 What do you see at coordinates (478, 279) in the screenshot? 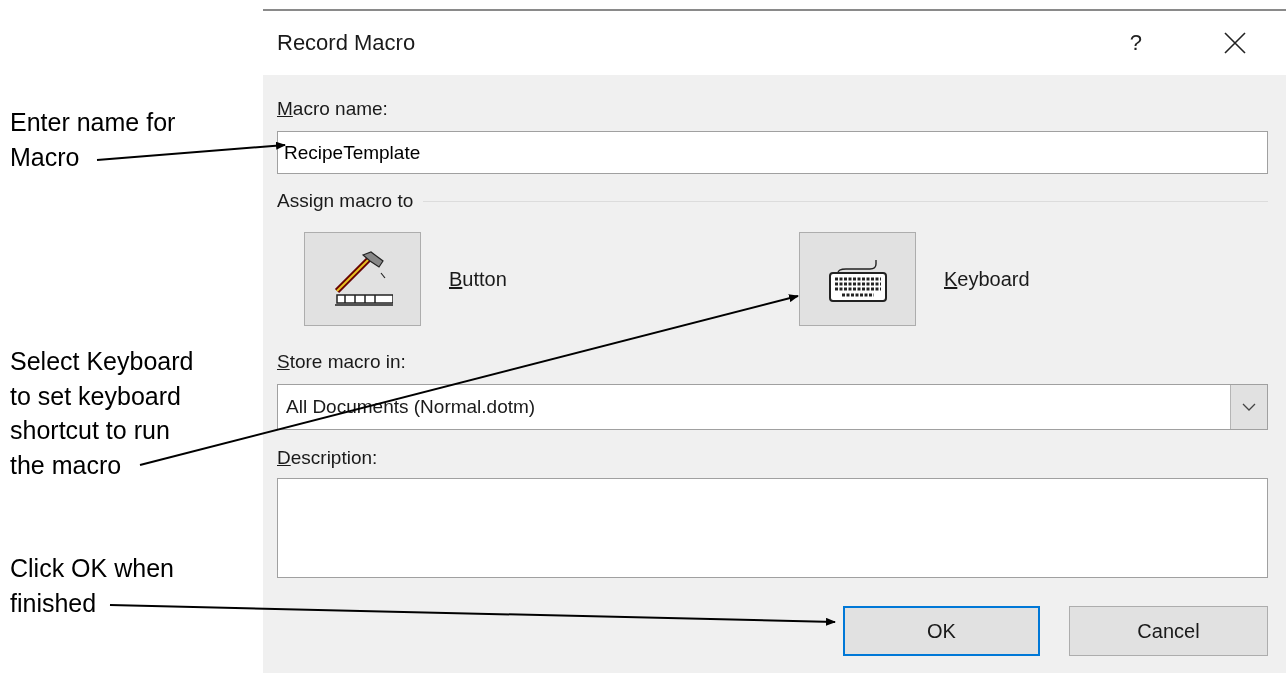
I see `button-option-label: Button` at bounding box center [478, 279].